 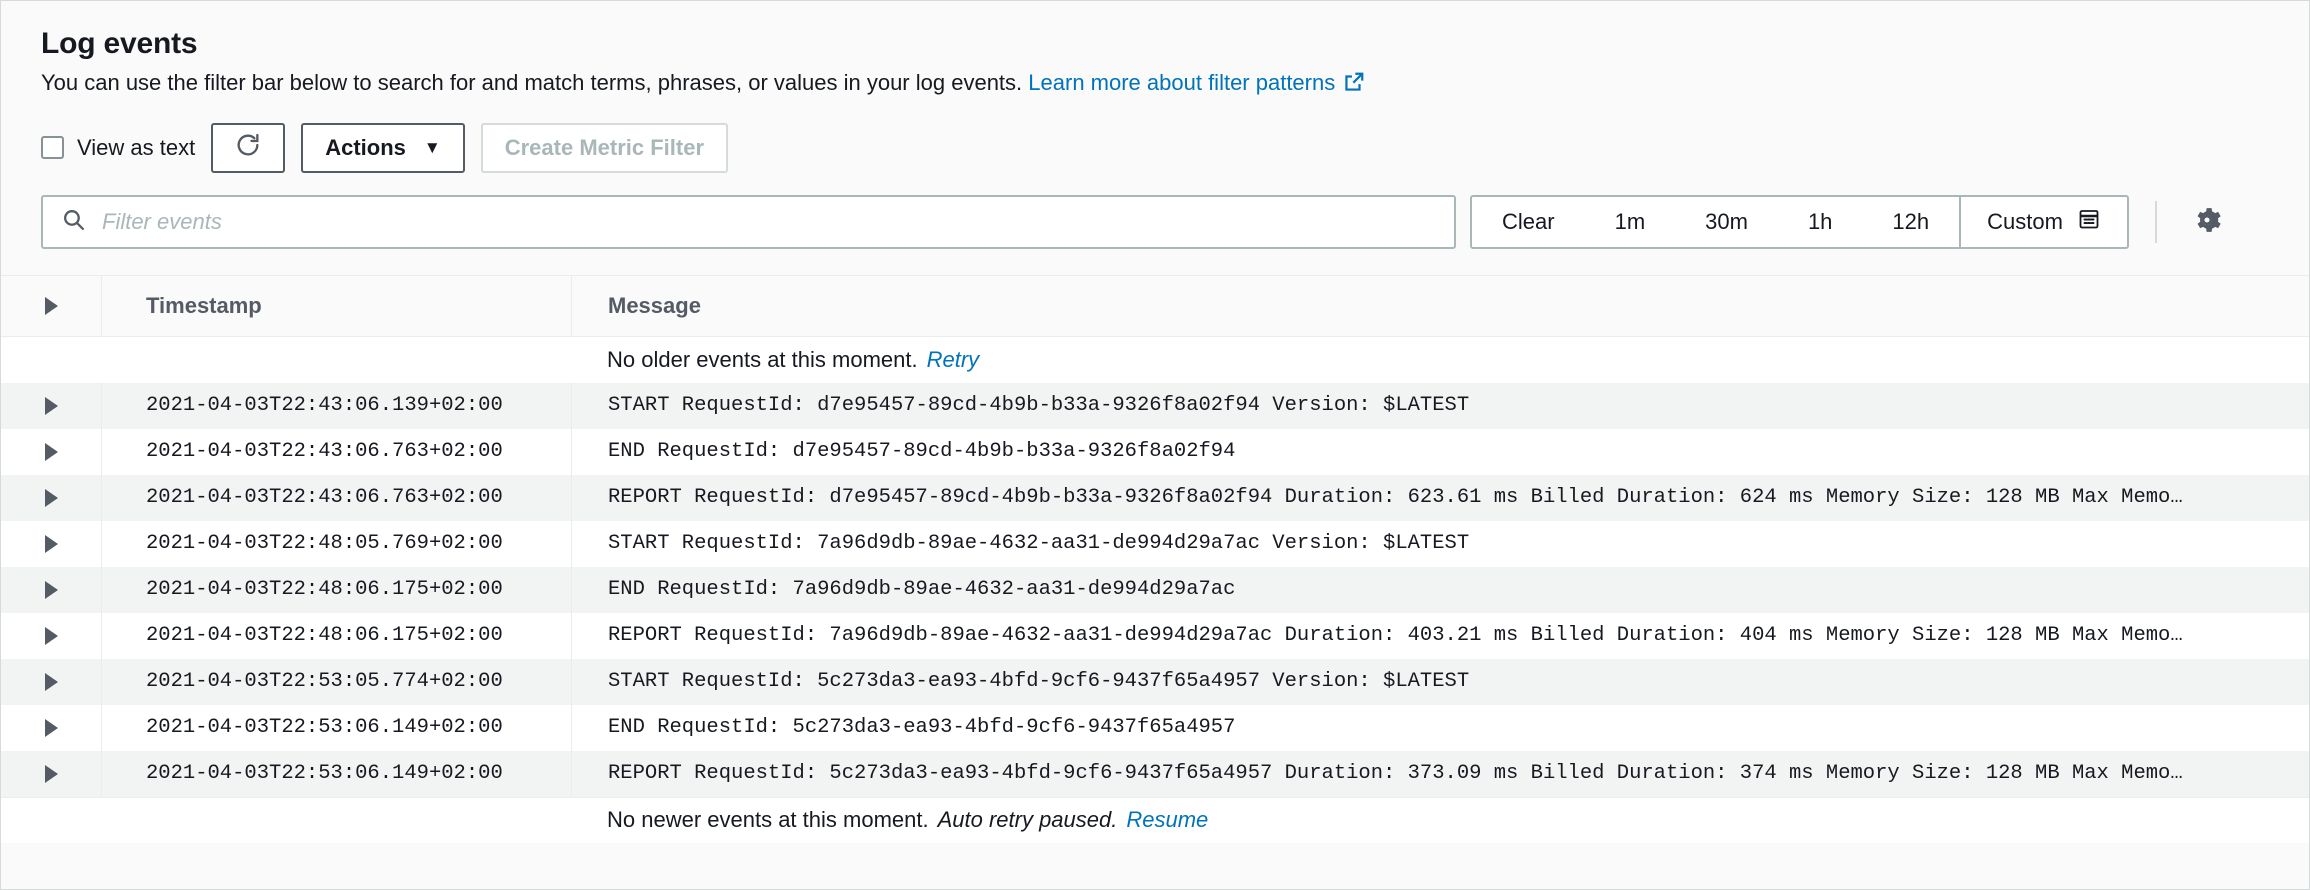 I want to click on row-timestamp: 2021-04-03T22:48:05.769+02:00, so click(x=336, y=543).